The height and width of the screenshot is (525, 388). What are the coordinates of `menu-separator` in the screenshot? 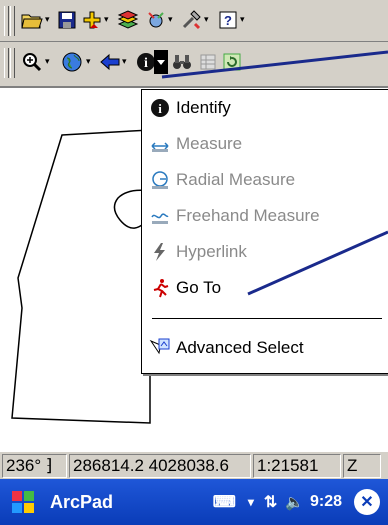 It's located at (267, 318).